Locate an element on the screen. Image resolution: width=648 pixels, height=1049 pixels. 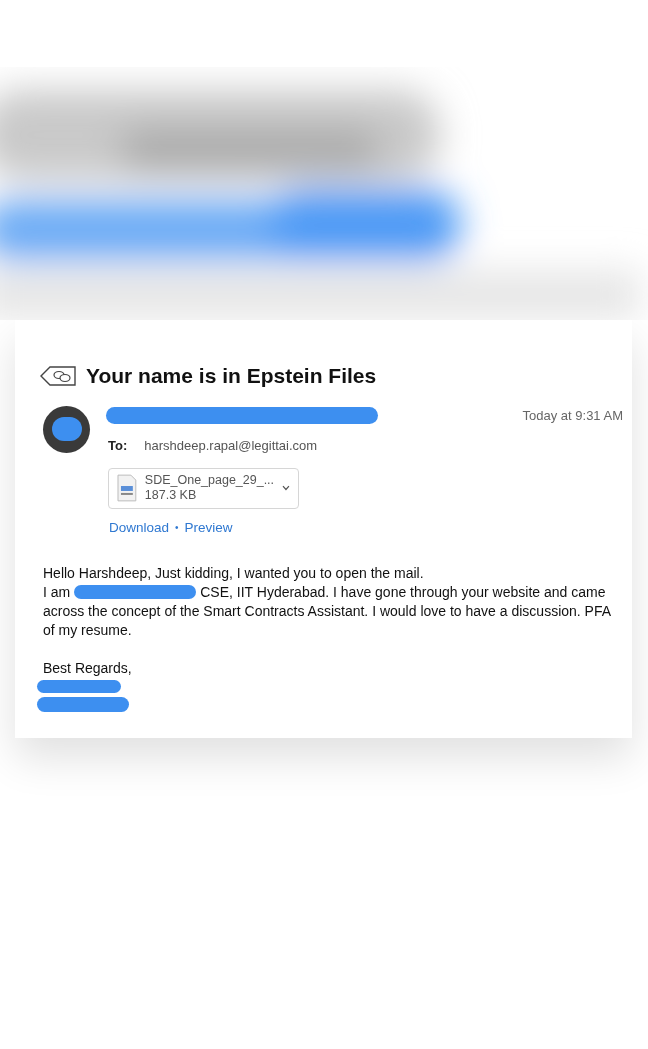
intro-continuation-text: across the concept of the Smart Contracts Assistant. I would love to have a discussion. PFA of my resume. is located at coordinates (327, 620).